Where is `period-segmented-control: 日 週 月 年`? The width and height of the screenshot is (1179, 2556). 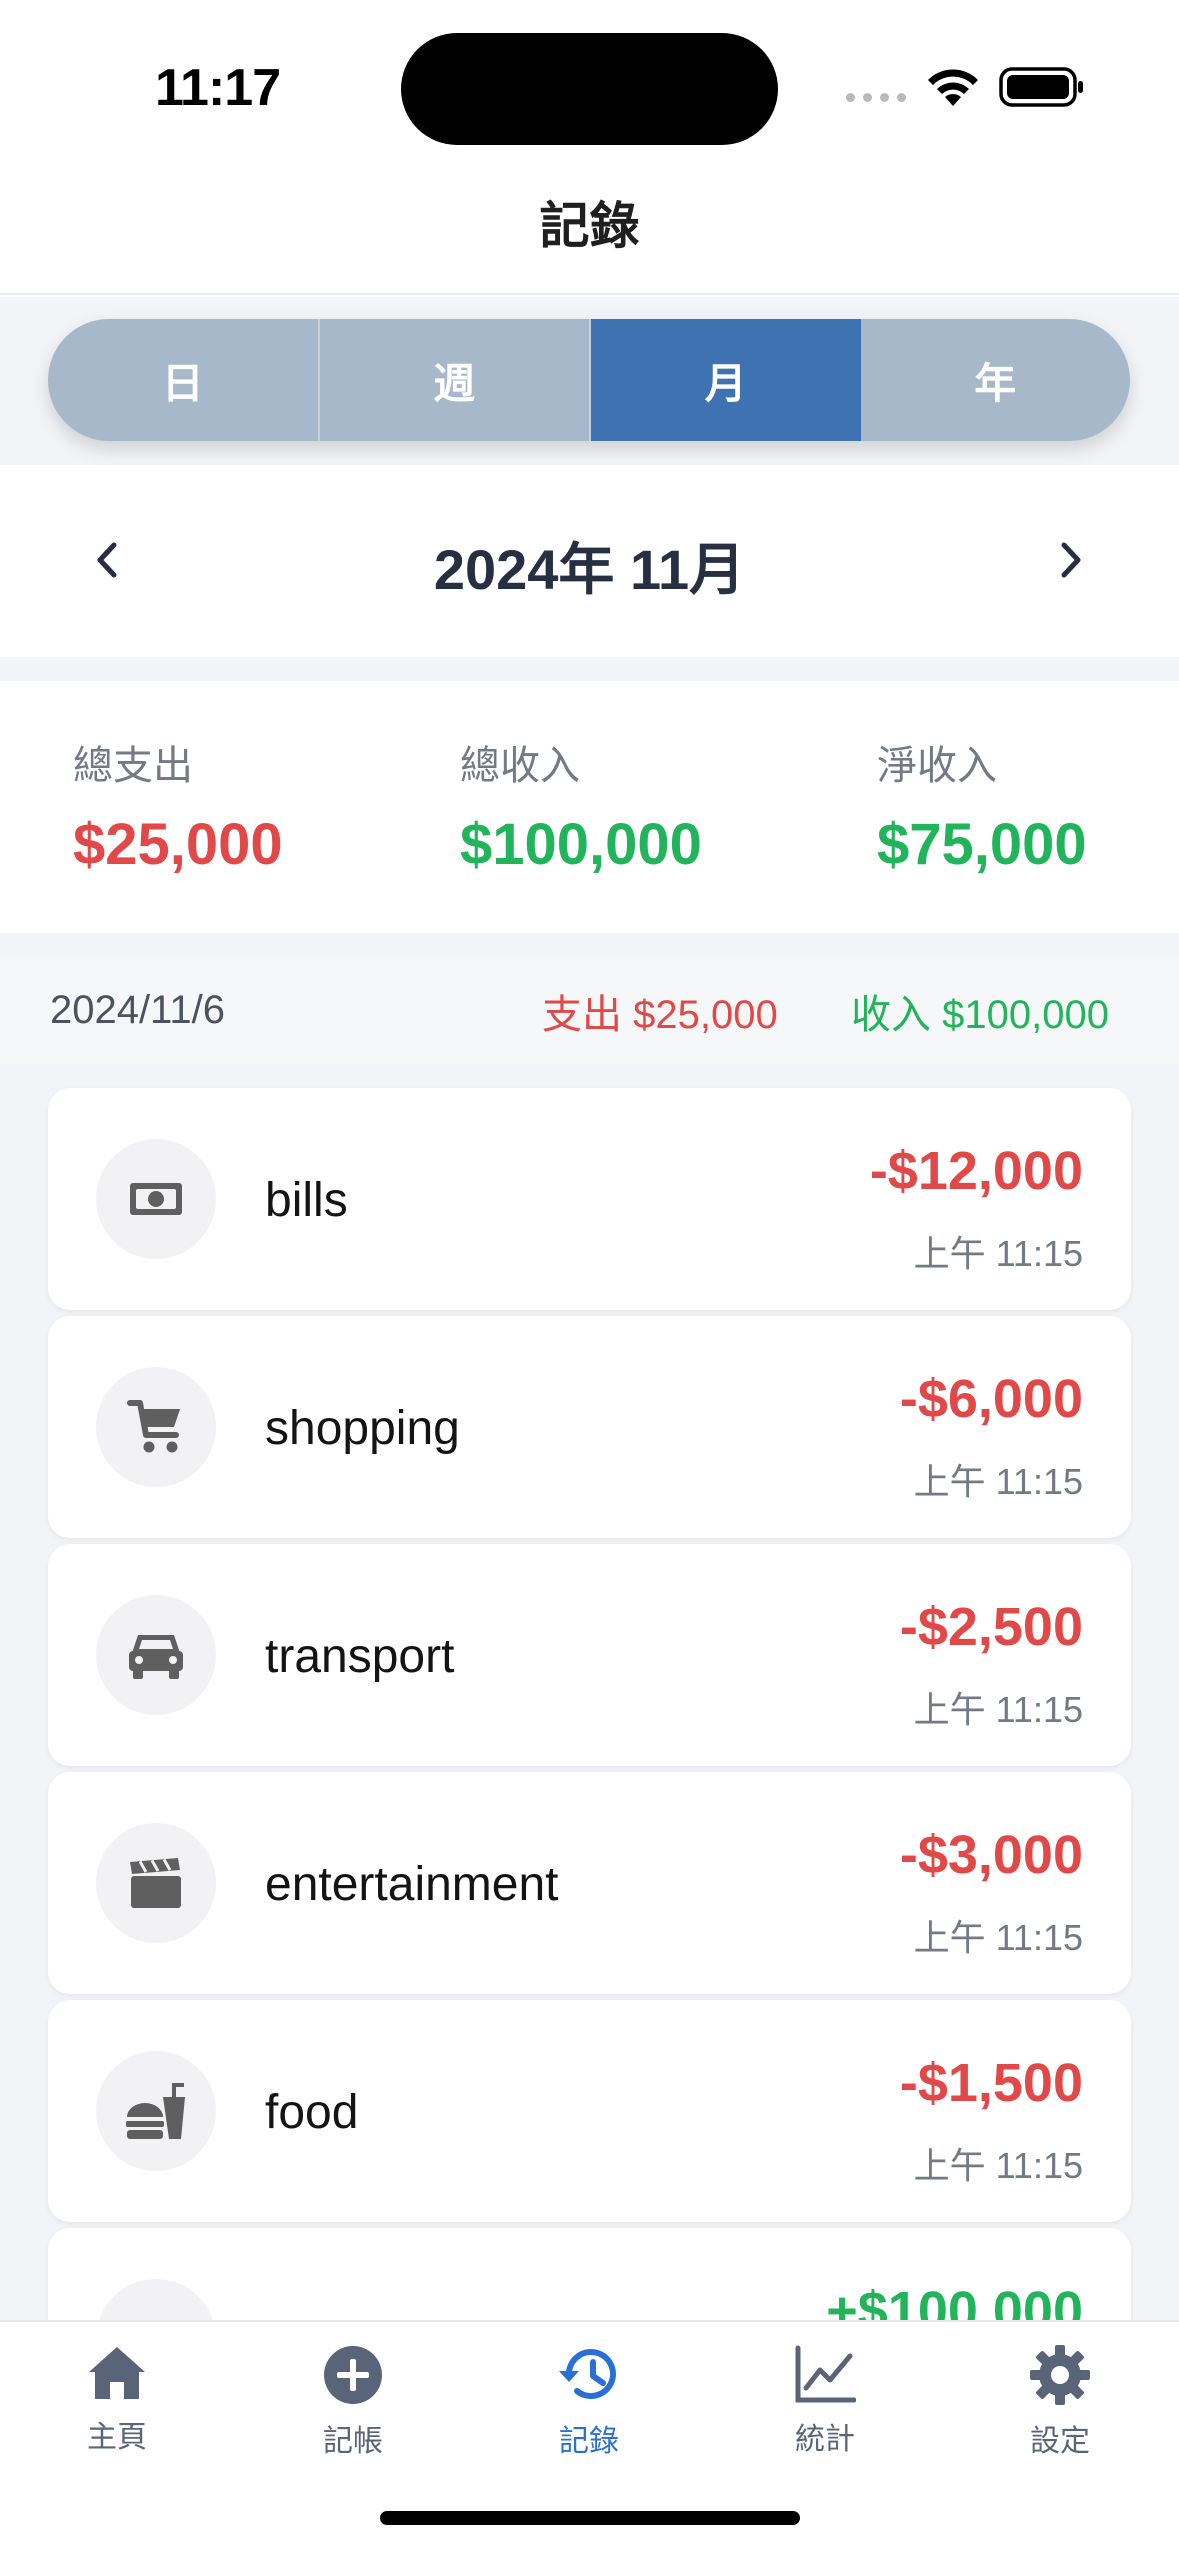 period-segmented-control: 日 週 月 年 is located at coordinates (589, 380).